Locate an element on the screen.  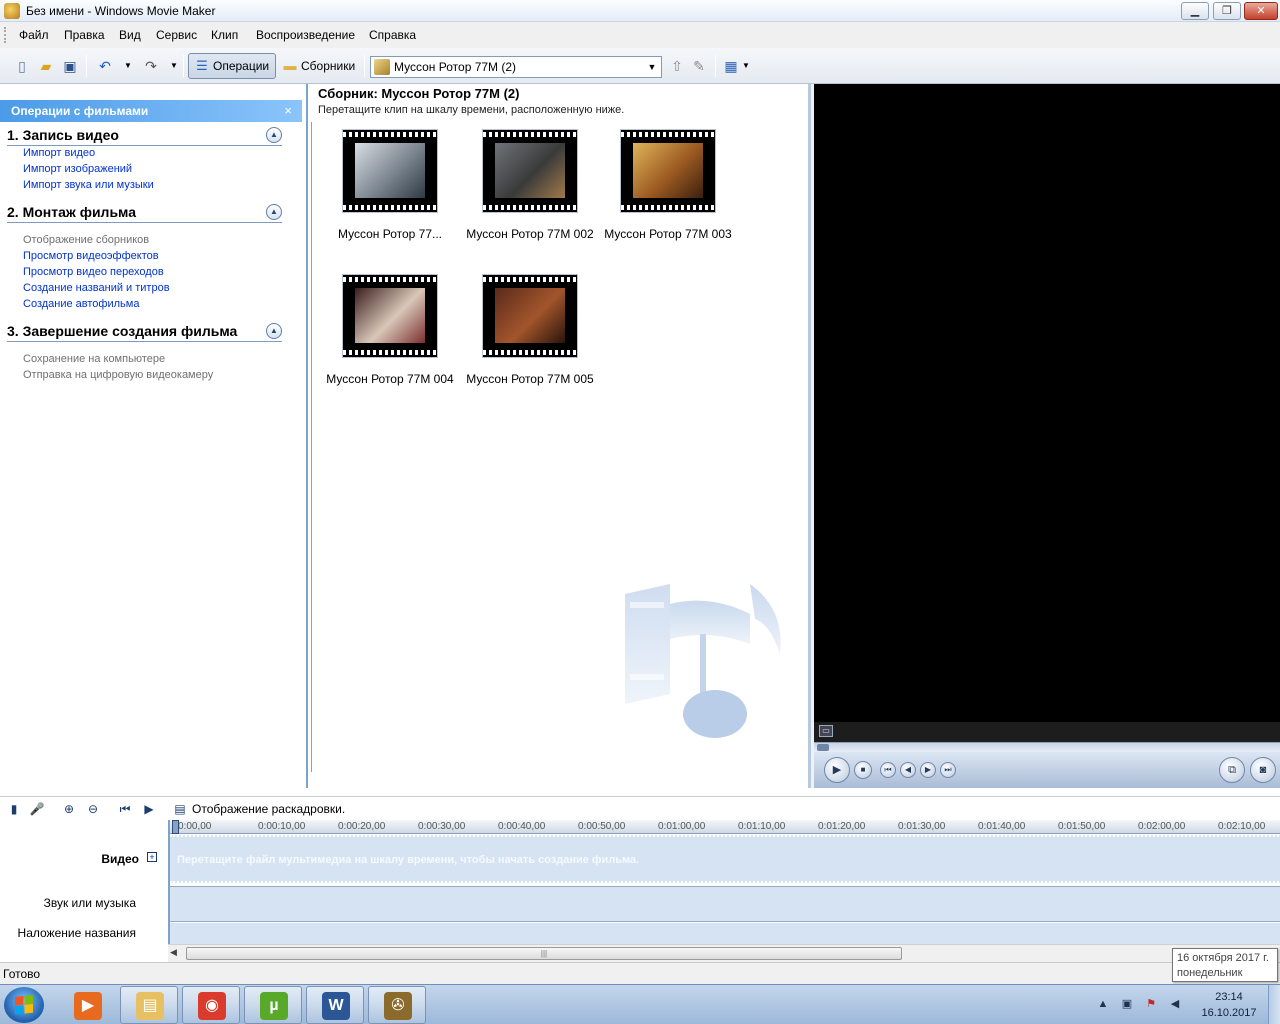
start-button is located at coordinates (24, 1005).